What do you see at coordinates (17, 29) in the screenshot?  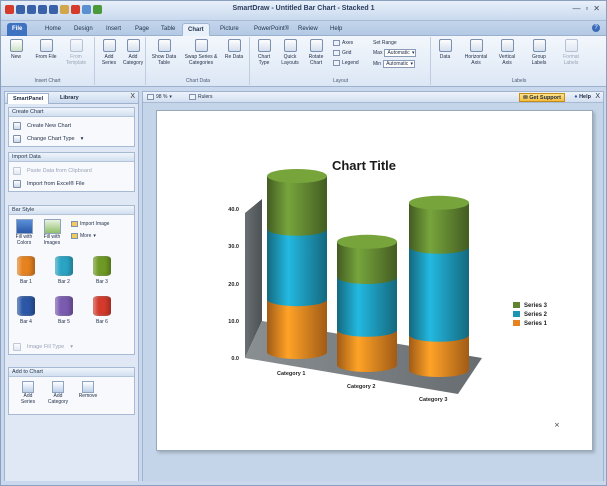 I see `tab-file: File` at bounding box center [17, 29].